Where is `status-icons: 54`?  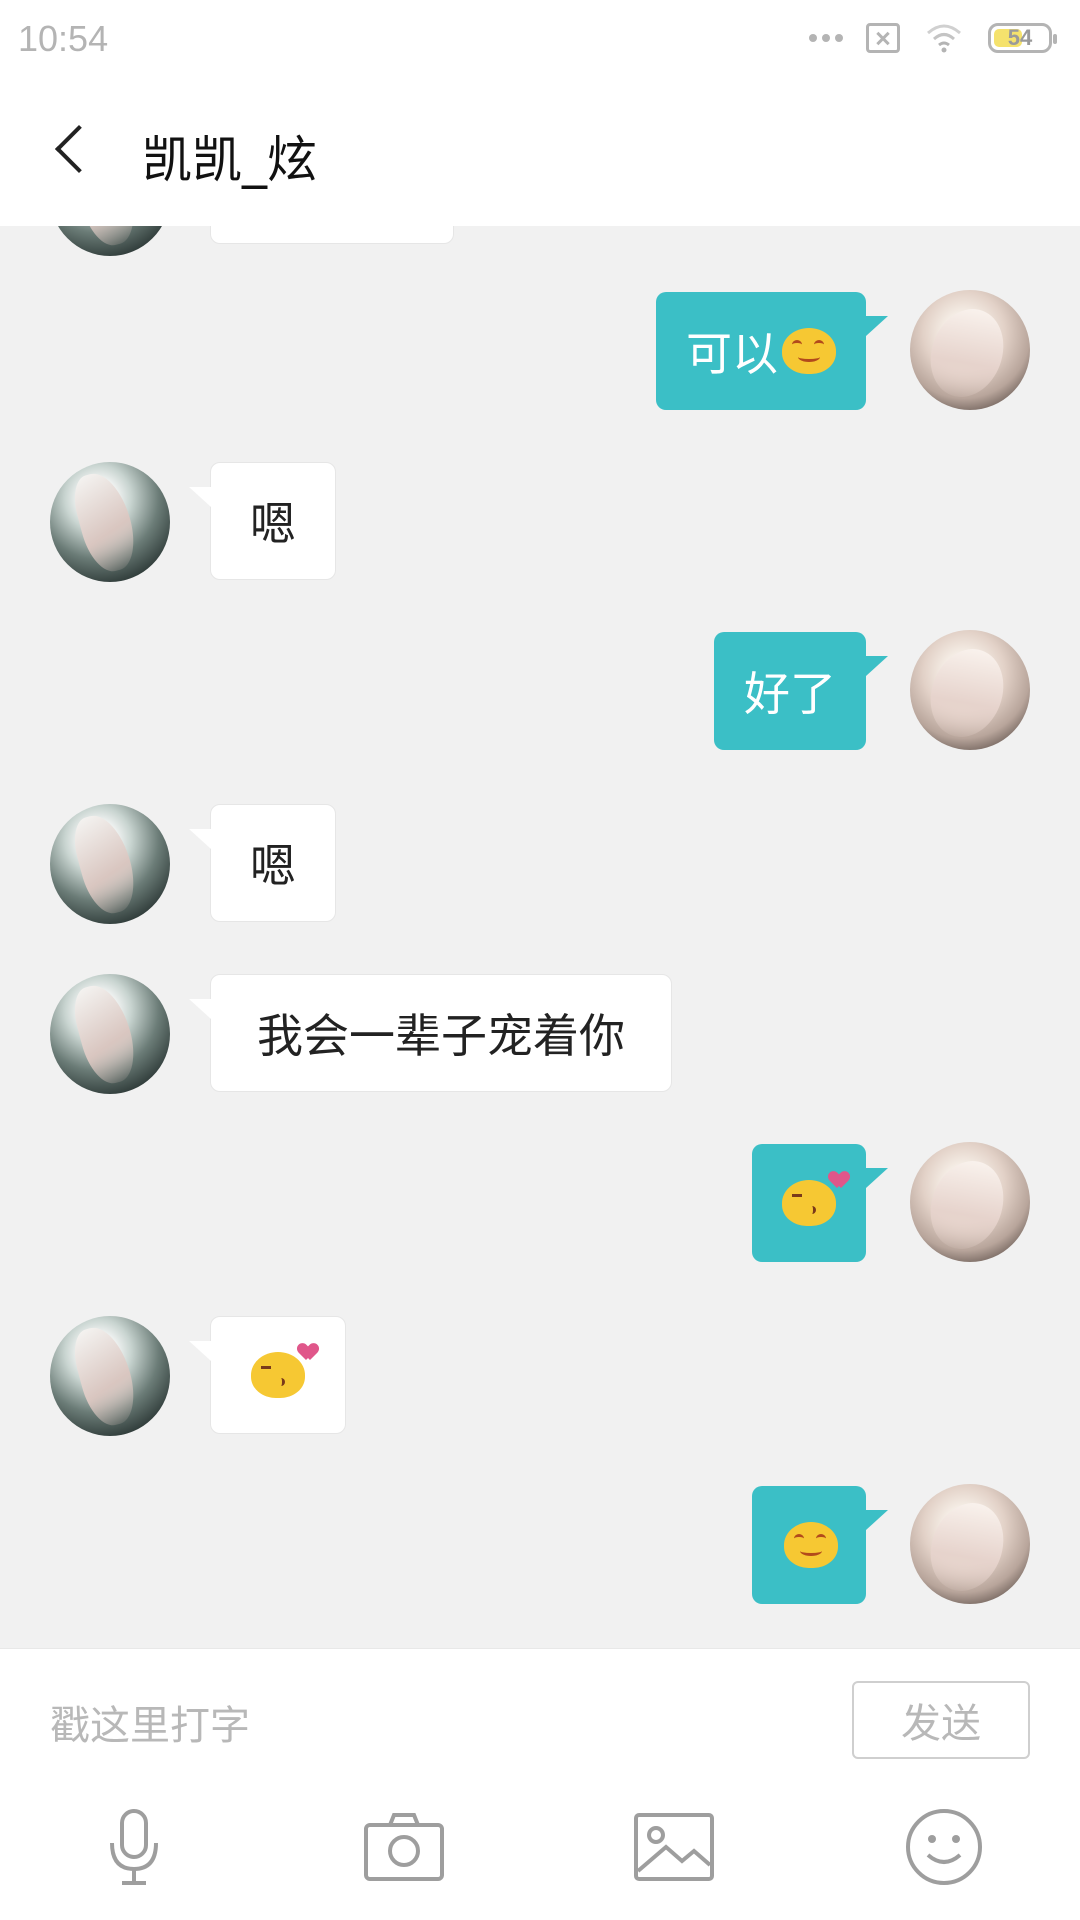 status-icons: 54 is located at coordinates (932, 38).